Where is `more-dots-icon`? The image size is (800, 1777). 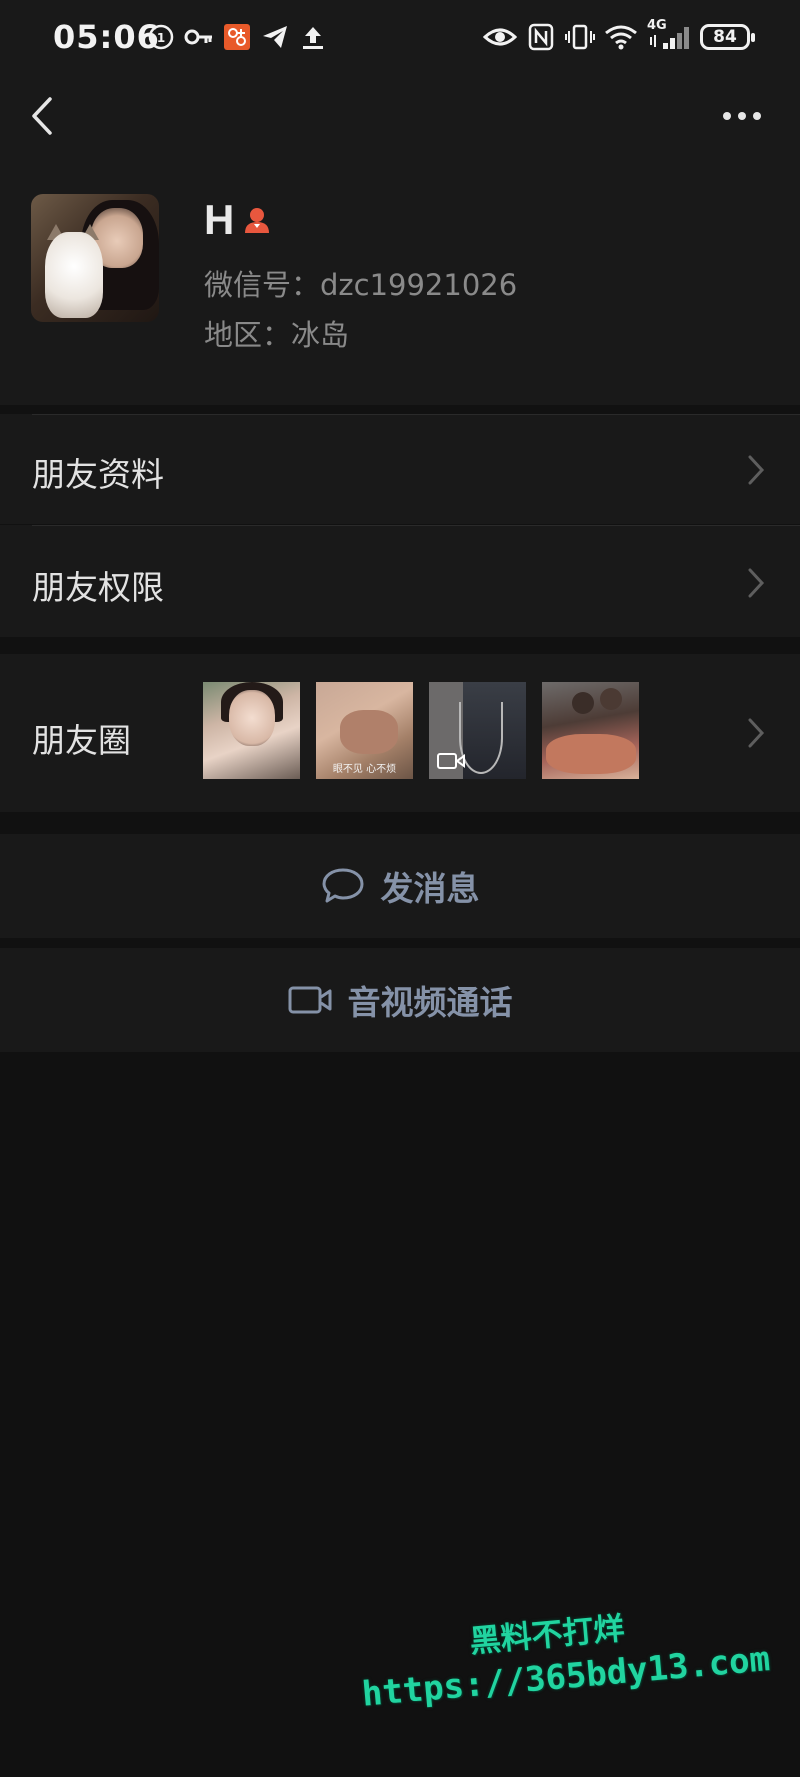
more-dots-icon is located at coordinates (742, 116).